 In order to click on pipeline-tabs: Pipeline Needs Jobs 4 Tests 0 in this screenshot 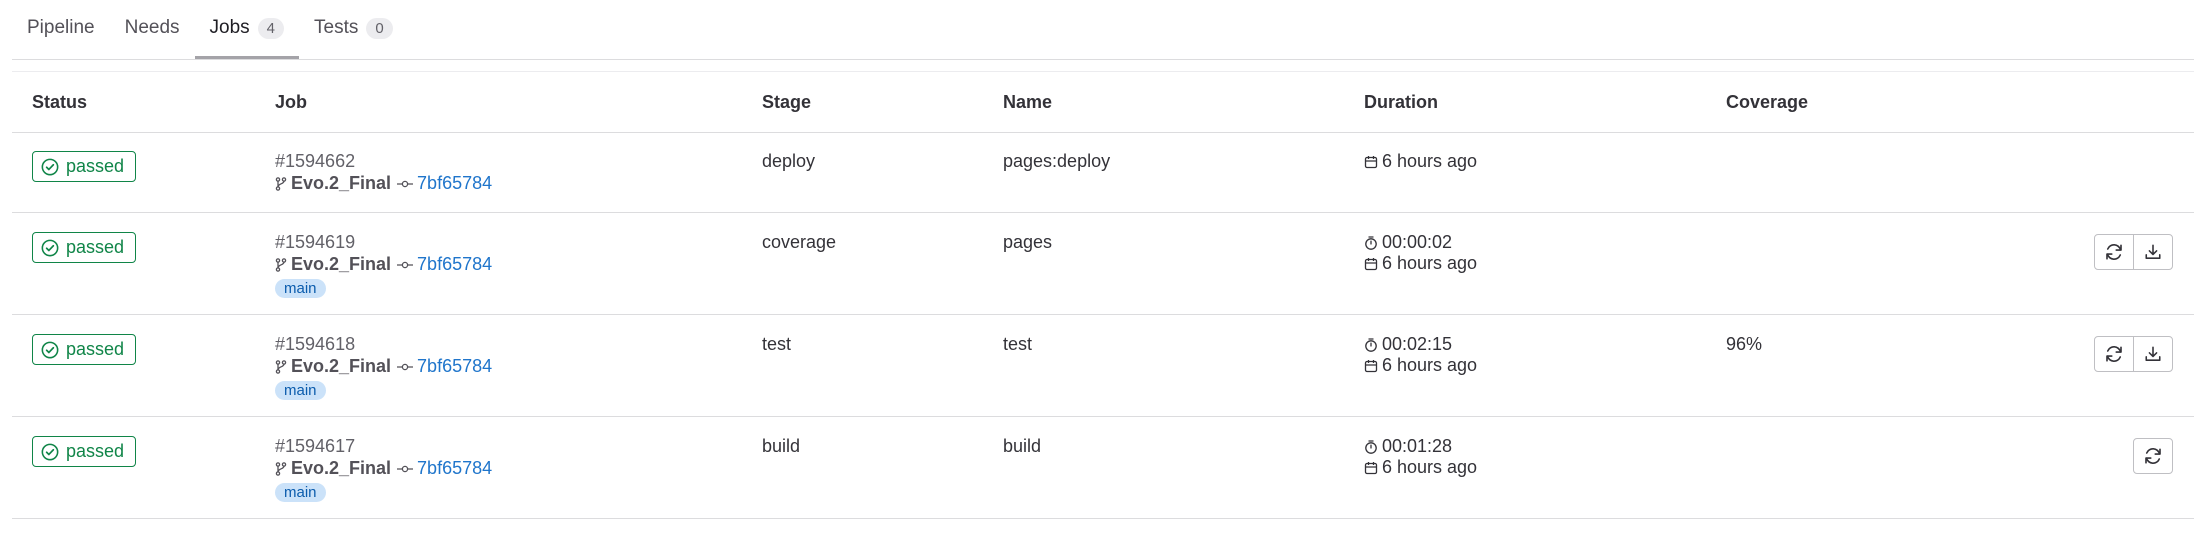, I will do `click(1103, 30)`.